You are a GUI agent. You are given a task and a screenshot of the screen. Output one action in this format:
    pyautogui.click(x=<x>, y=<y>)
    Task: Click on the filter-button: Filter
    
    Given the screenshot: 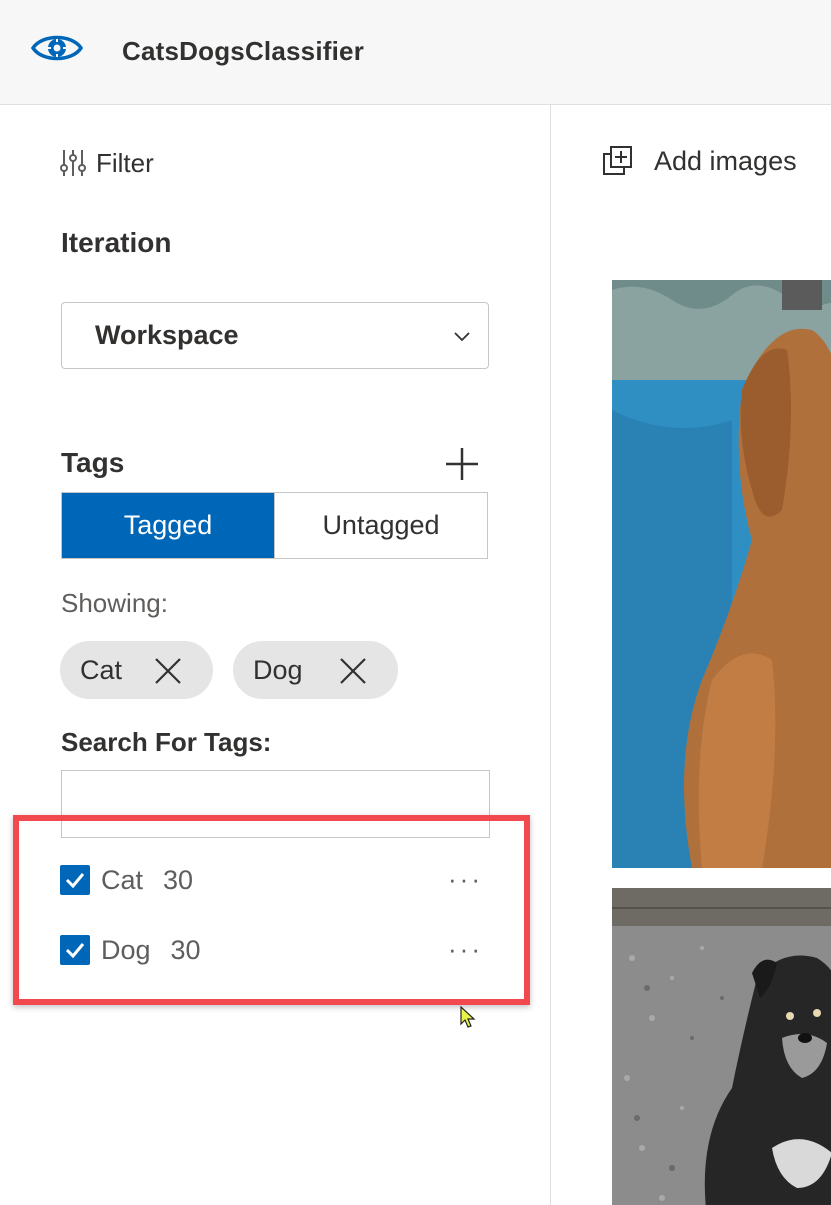 What is the action you would take?
    pyautogui.click(x=106, y=163)
    